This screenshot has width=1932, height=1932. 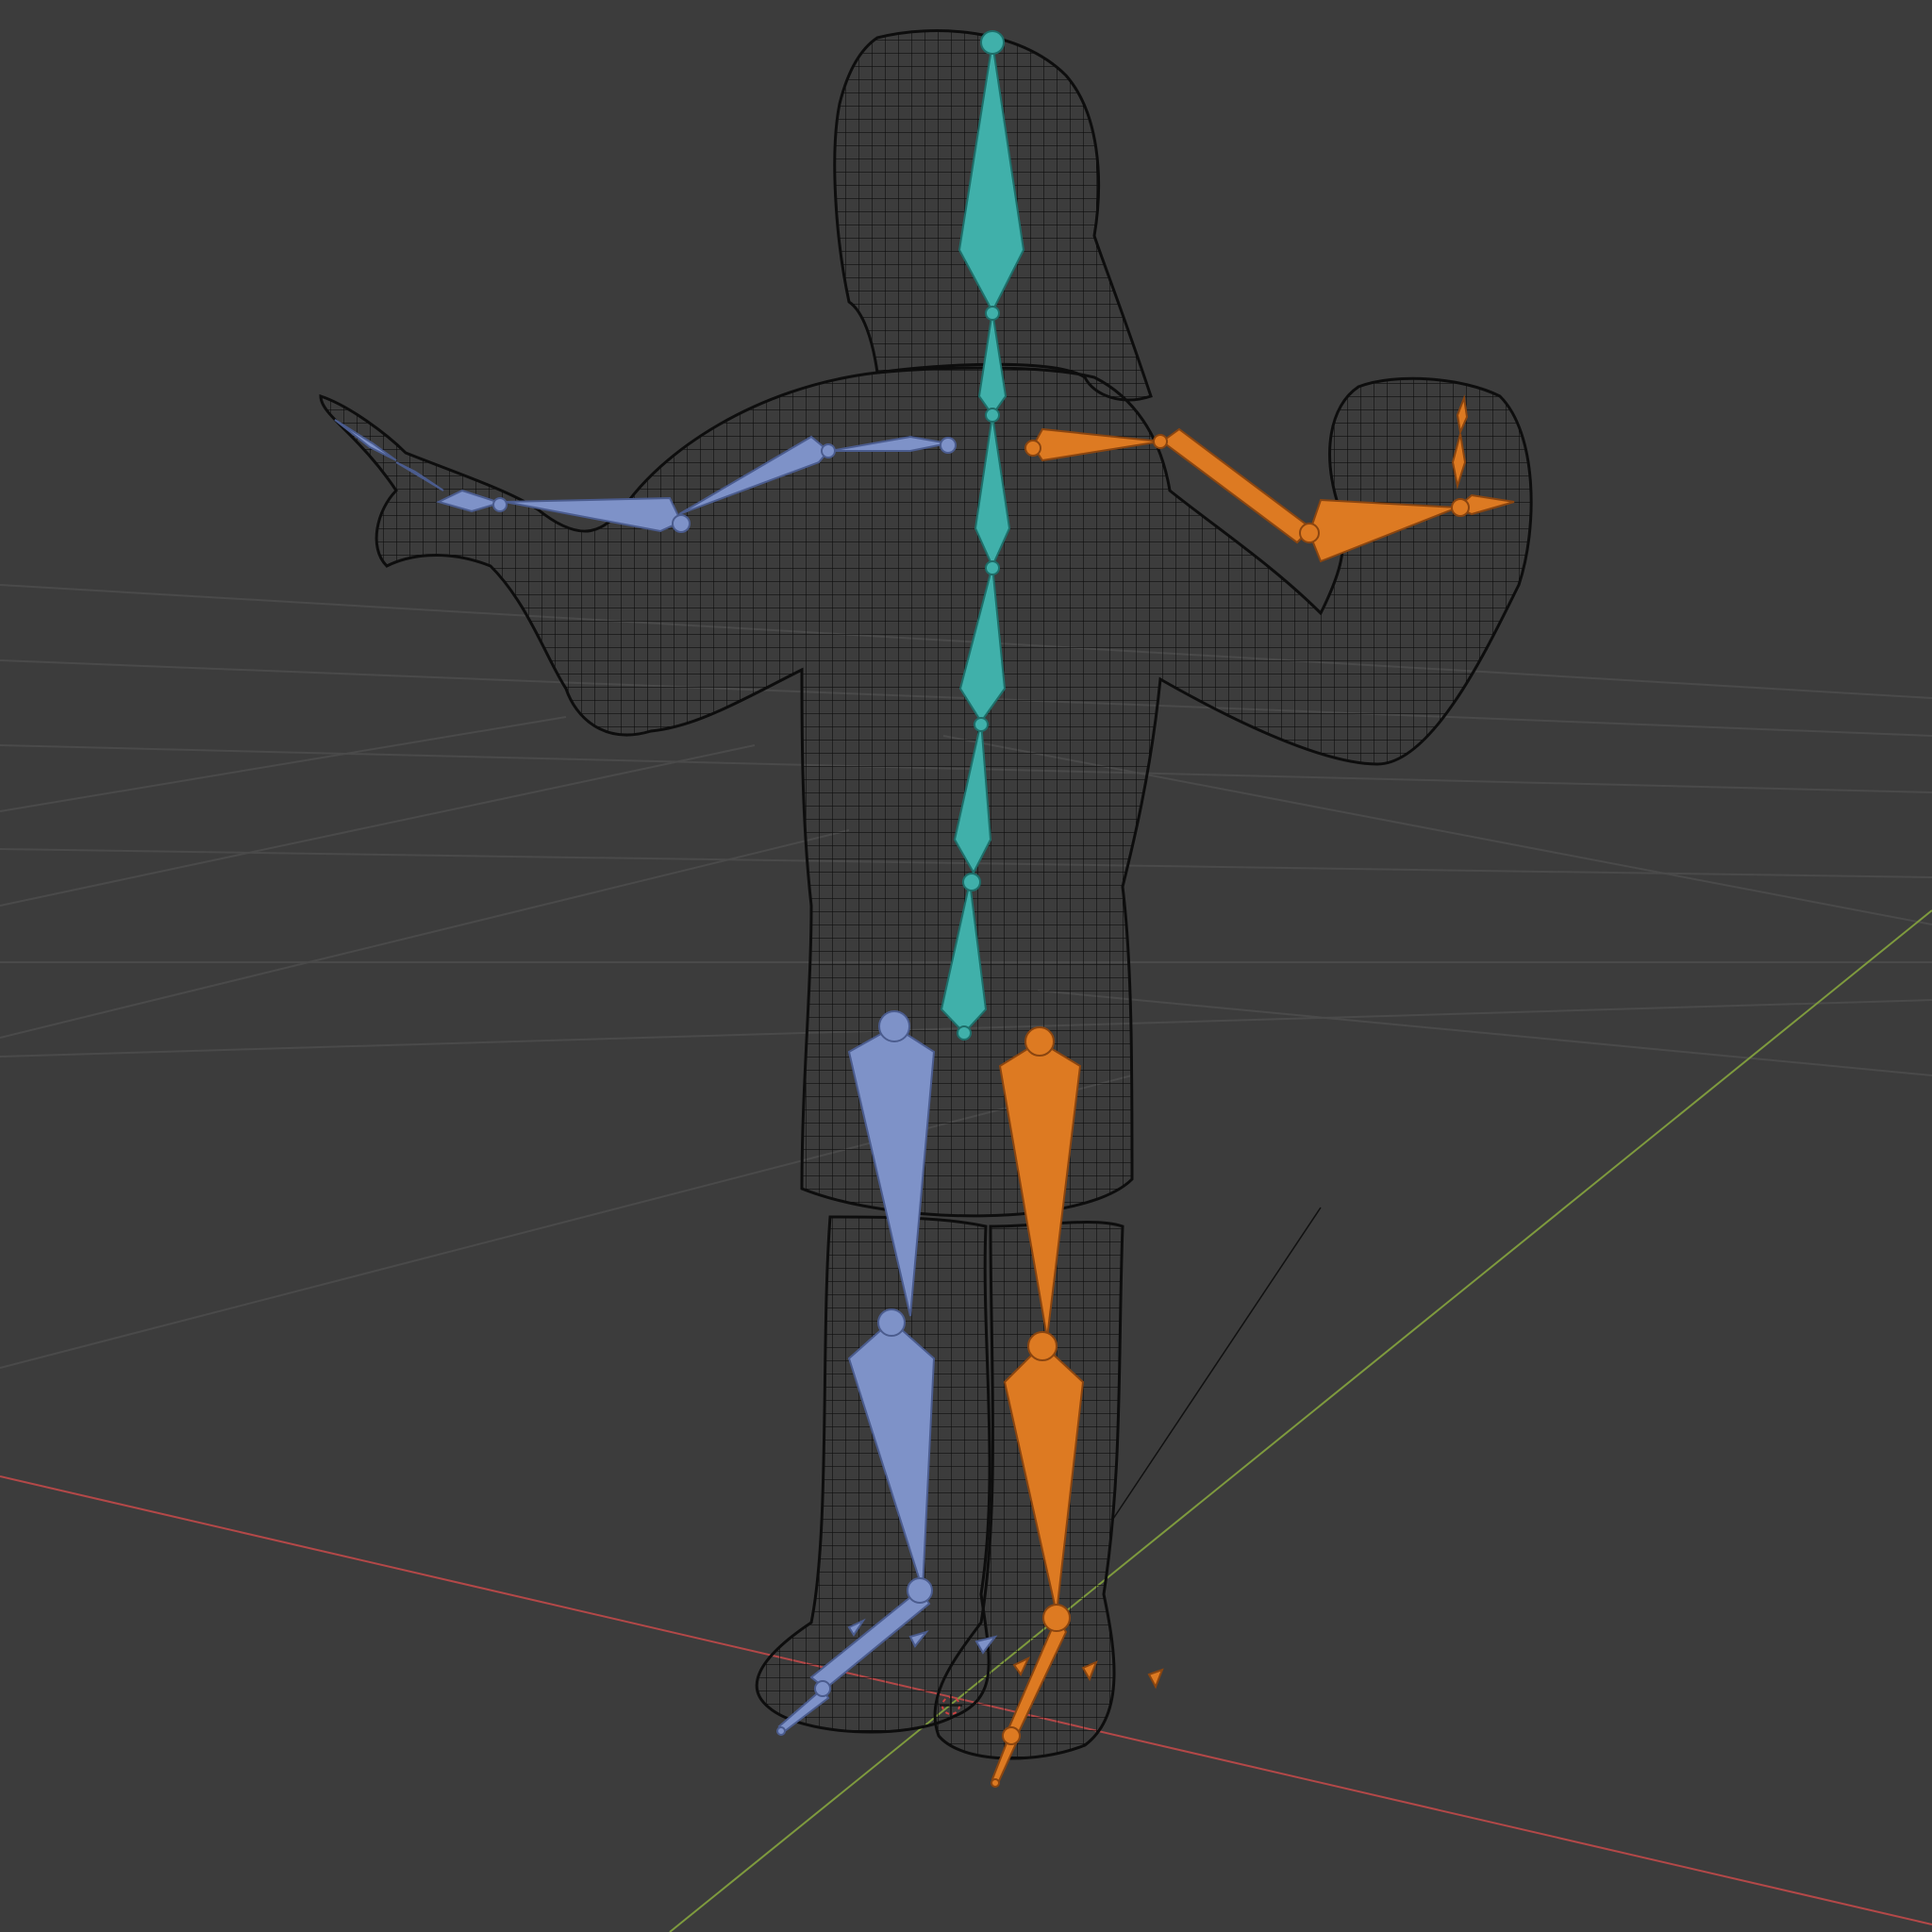 What do you see at coordinates (892, 1322) in the screenshot?
I see `joint-left-knee` at bounding box center [892, 1322].